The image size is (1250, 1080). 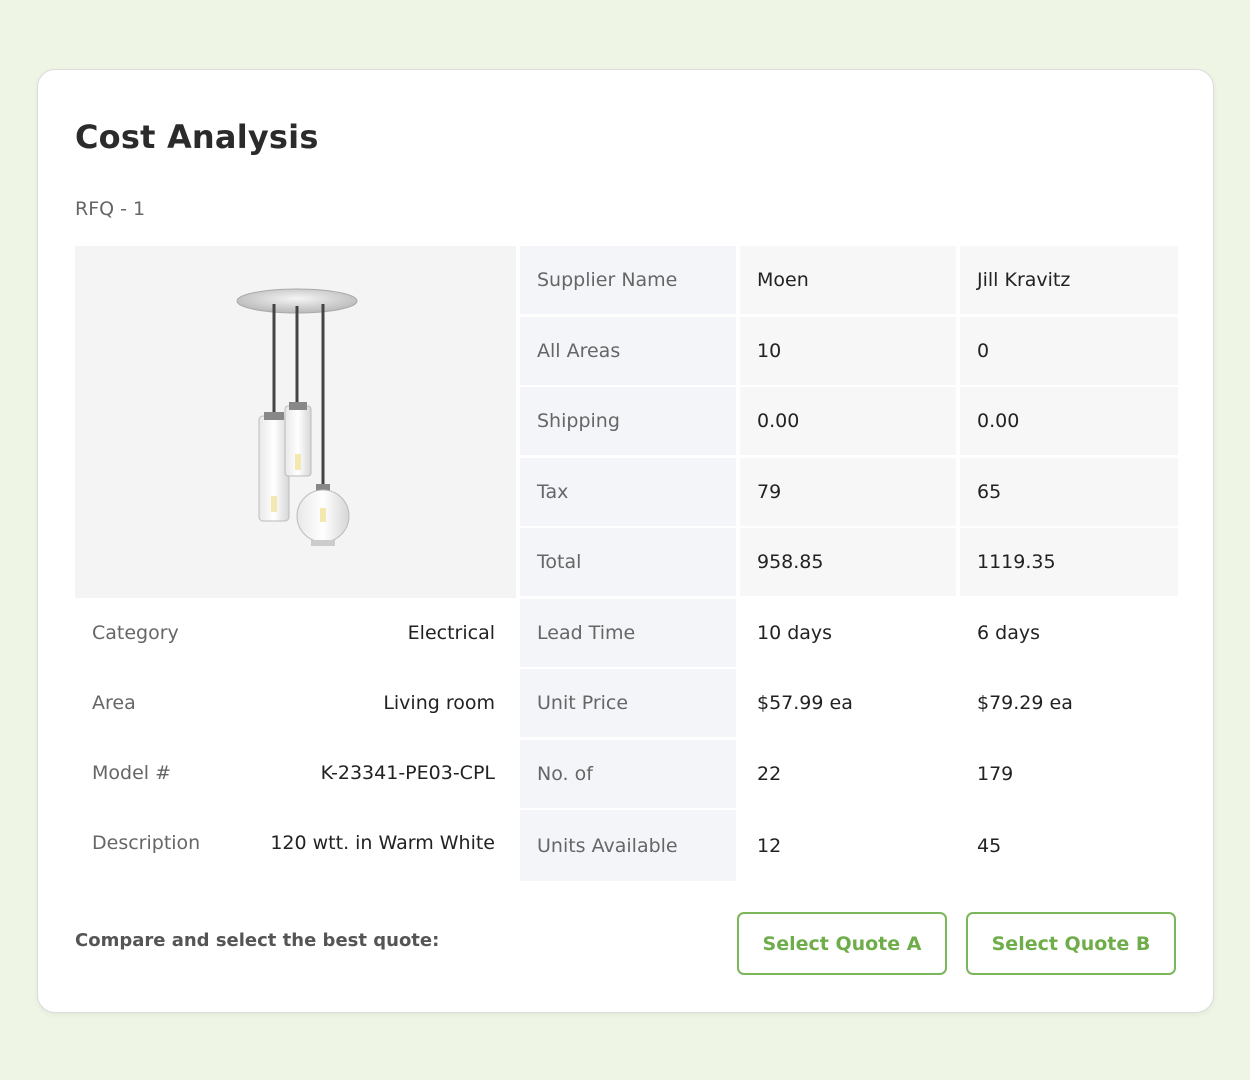 I want to click on quote-a-value: 12, so click(x=769, y=845).